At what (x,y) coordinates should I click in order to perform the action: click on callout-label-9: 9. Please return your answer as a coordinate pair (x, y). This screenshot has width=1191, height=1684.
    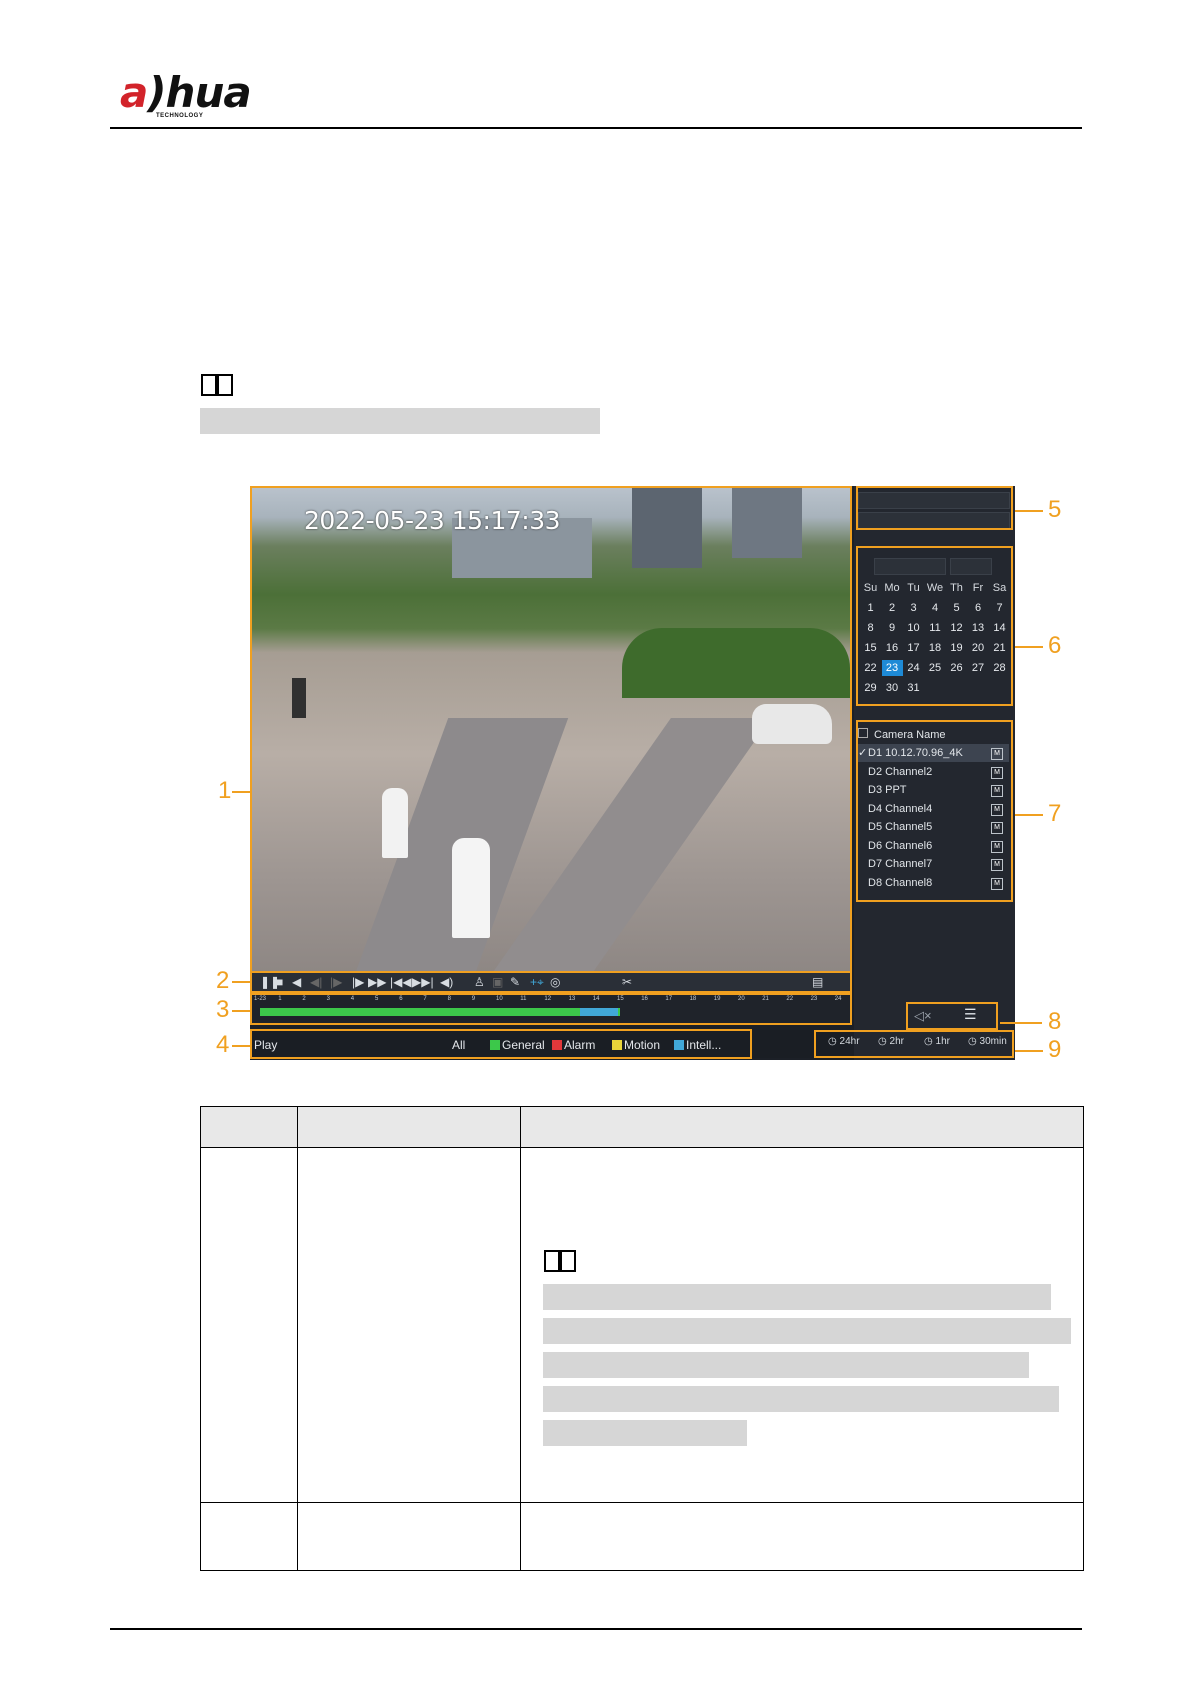
    Looking at the image, I should click on (1055, 1049).